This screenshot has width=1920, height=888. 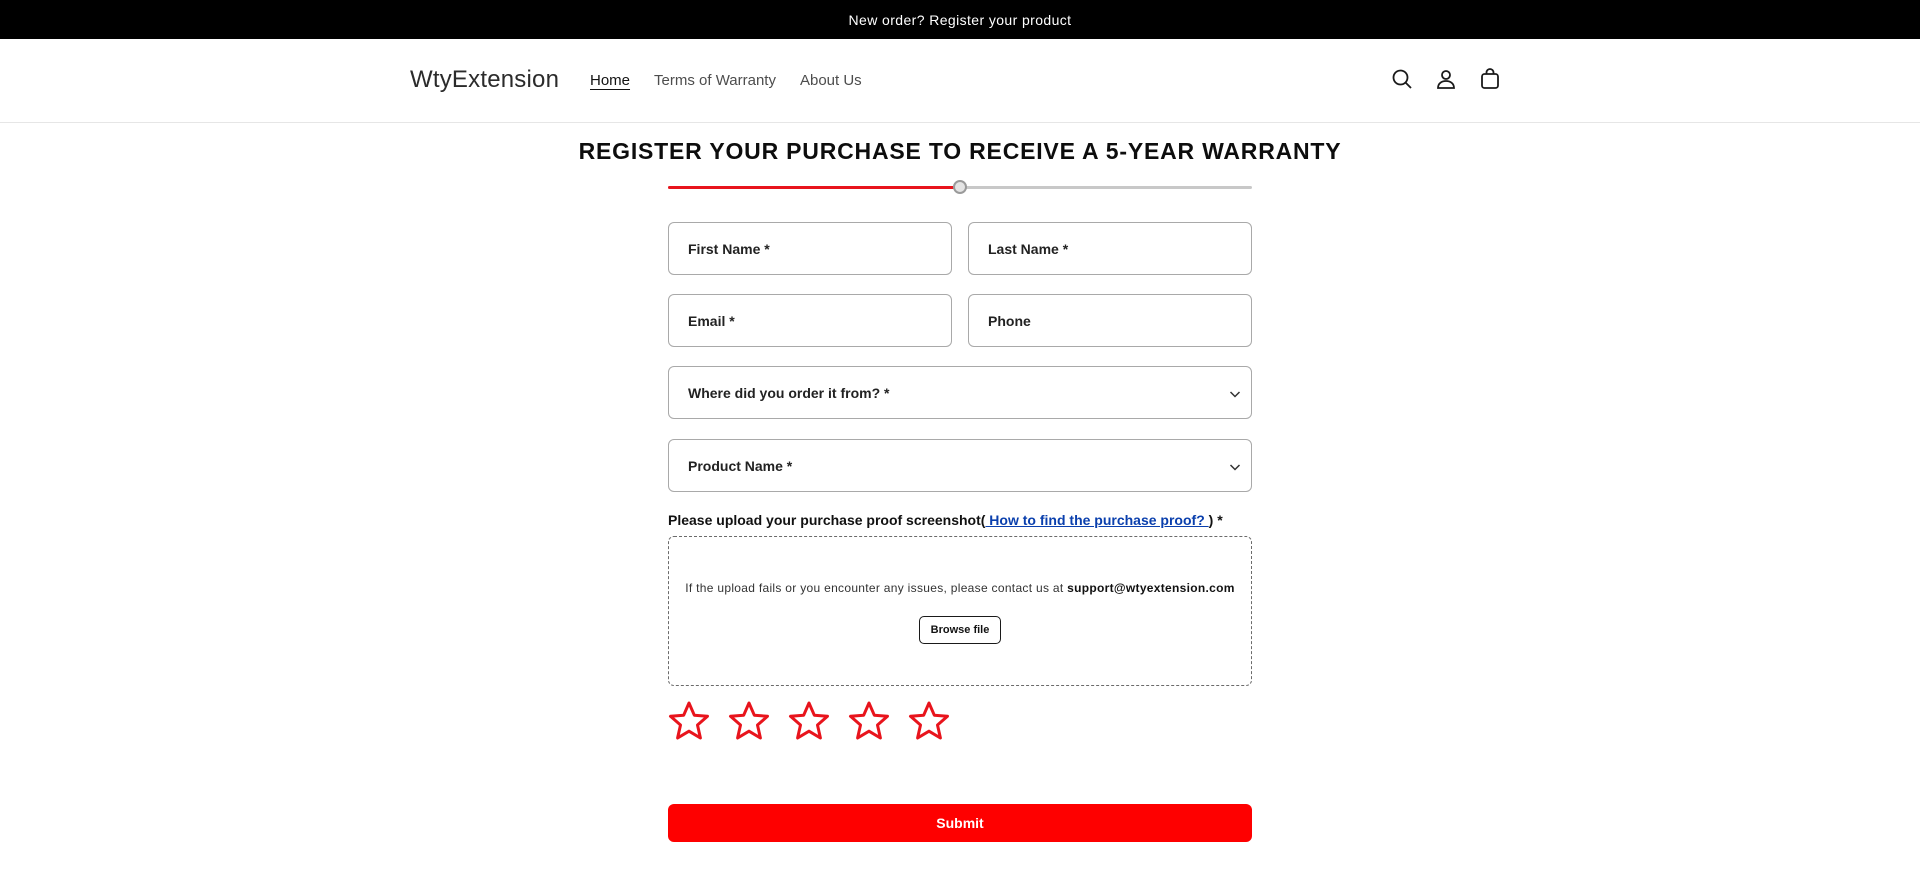 I want to click on star-rating, so click(x=809, y=721).